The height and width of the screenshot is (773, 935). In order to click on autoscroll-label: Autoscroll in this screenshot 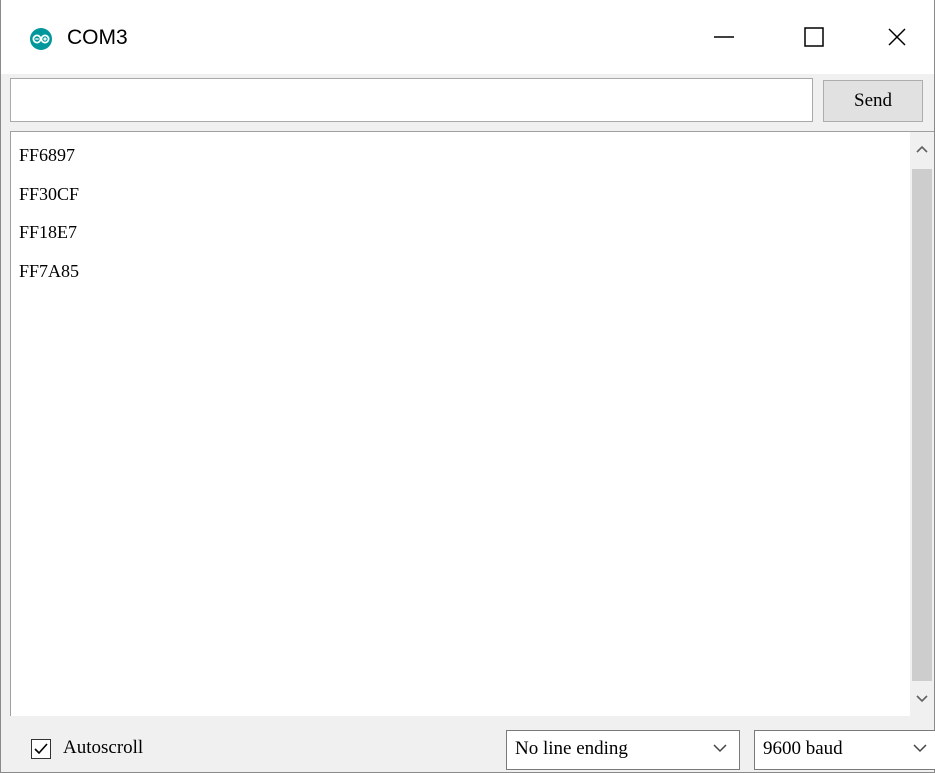, I will do `click(103, 747)`.